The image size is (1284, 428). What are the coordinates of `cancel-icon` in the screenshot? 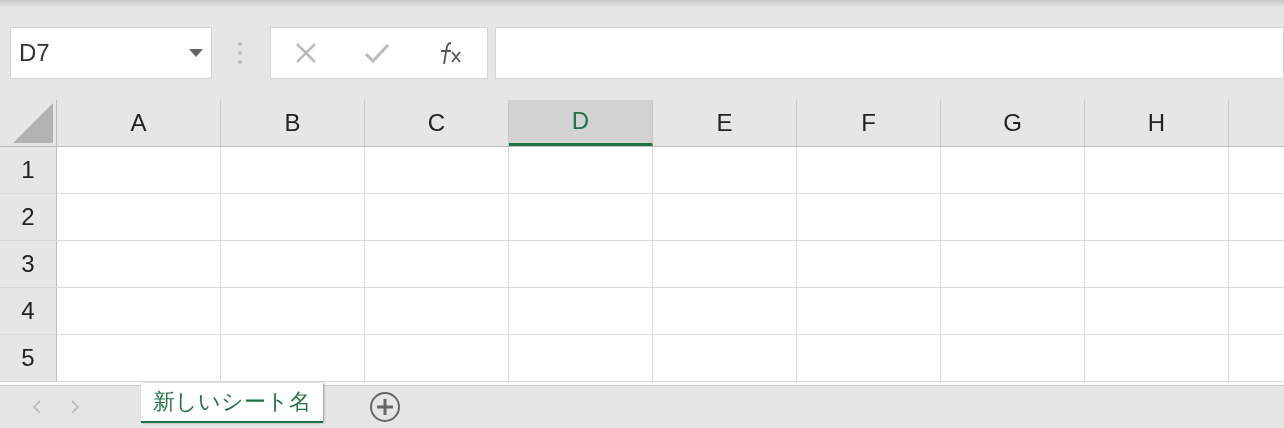 It's located at (305, 52).